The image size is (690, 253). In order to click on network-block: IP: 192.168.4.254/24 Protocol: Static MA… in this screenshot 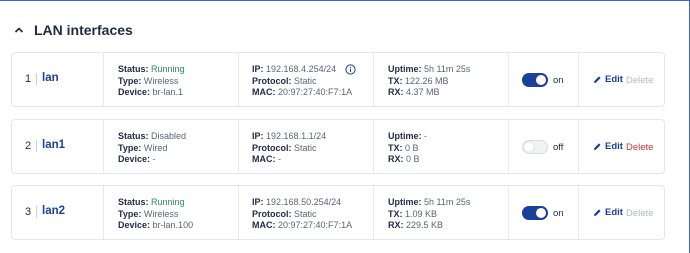, I will do `click(304, 81)`.